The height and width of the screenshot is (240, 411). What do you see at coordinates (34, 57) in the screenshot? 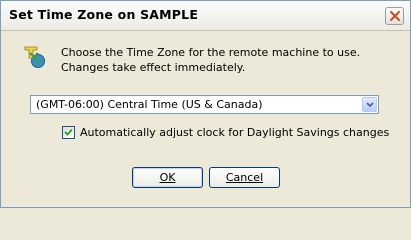
I see `timezone-globe-icon` at bounding box center [34, 57].